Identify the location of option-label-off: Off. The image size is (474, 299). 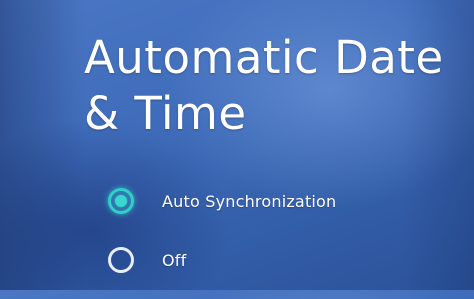
(174, 260).